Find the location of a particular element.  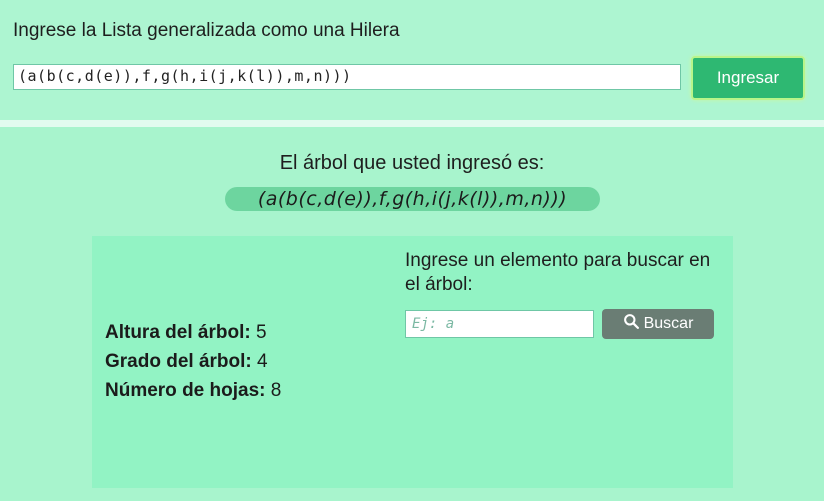

stat-altura: Altura del árbol: 5 is located at coordinates (186, 333).